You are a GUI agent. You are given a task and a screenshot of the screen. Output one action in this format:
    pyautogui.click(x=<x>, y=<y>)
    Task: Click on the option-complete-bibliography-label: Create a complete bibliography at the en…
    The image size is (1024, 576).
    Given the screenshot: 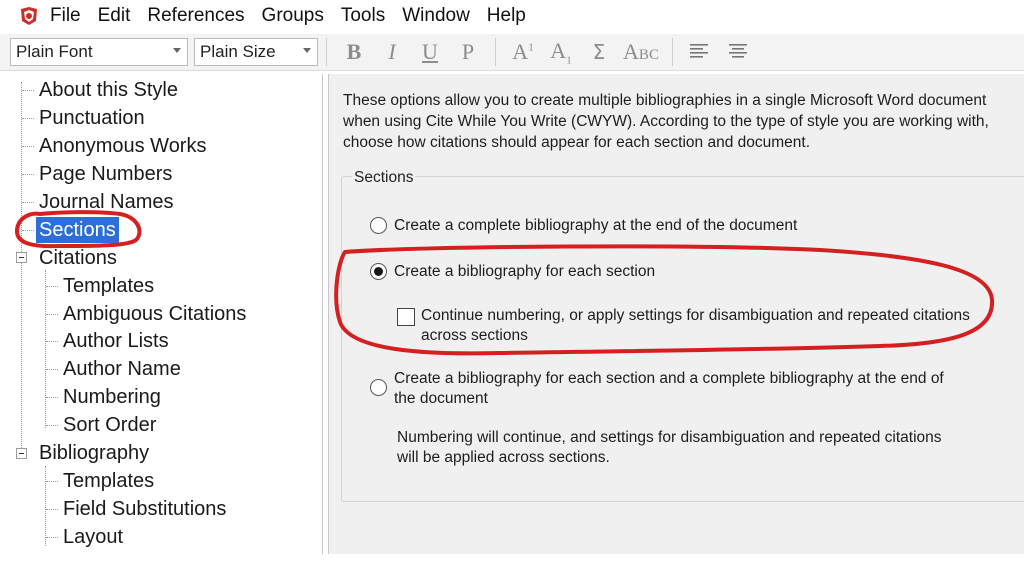 What is the action you would take?
    pyautogui.click(x=595, y=226)
    